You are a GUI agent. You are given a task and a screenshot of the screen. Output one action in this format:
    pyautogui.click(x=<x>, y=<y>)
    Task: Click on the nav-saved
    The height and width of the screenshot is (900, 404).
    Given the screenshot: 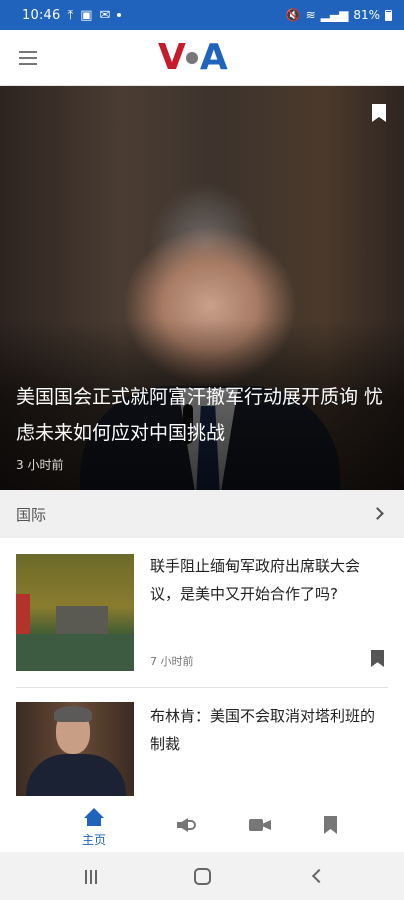 What is the action you would take?
    pyautogui.click(x=331, y=826)
    